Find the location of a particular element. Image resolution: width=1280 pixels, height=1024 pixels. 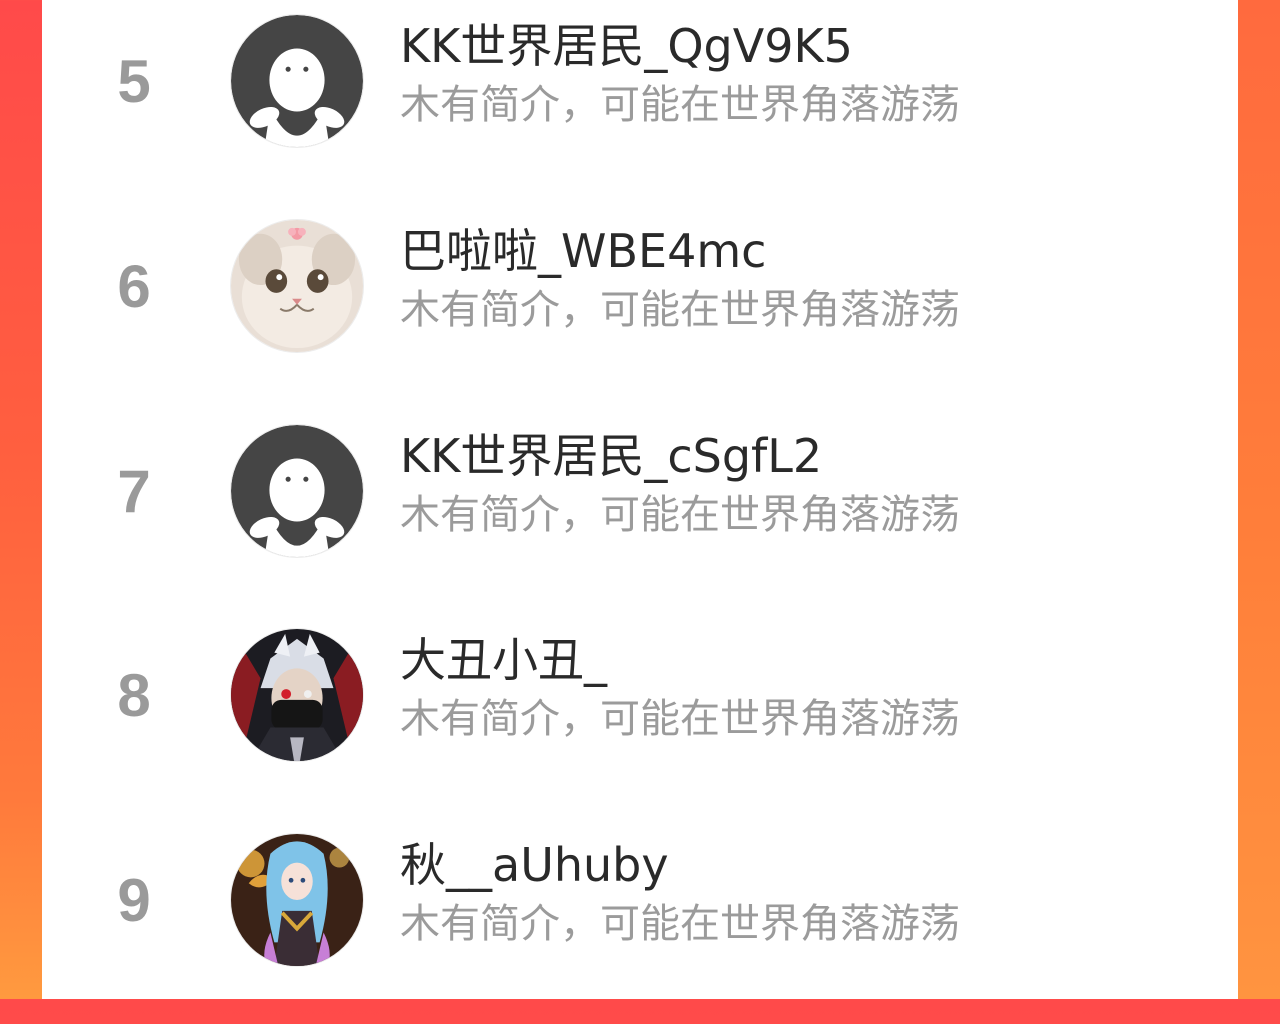

rank-number: 9 is located at coordinates (134, 900).